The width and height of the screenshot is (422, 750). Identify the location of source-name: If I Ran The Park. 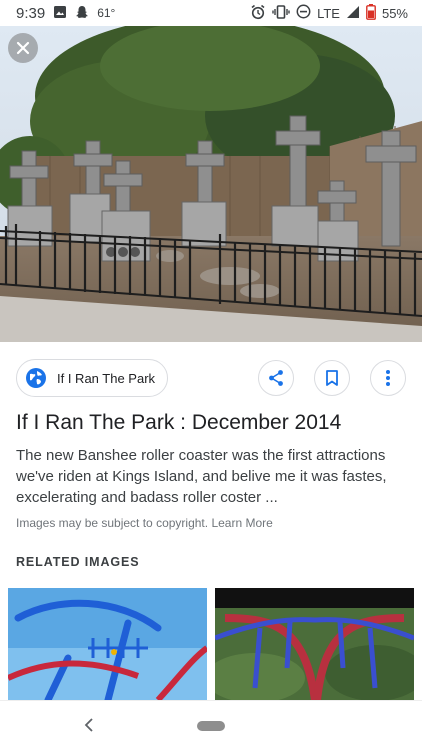
(106, 378).